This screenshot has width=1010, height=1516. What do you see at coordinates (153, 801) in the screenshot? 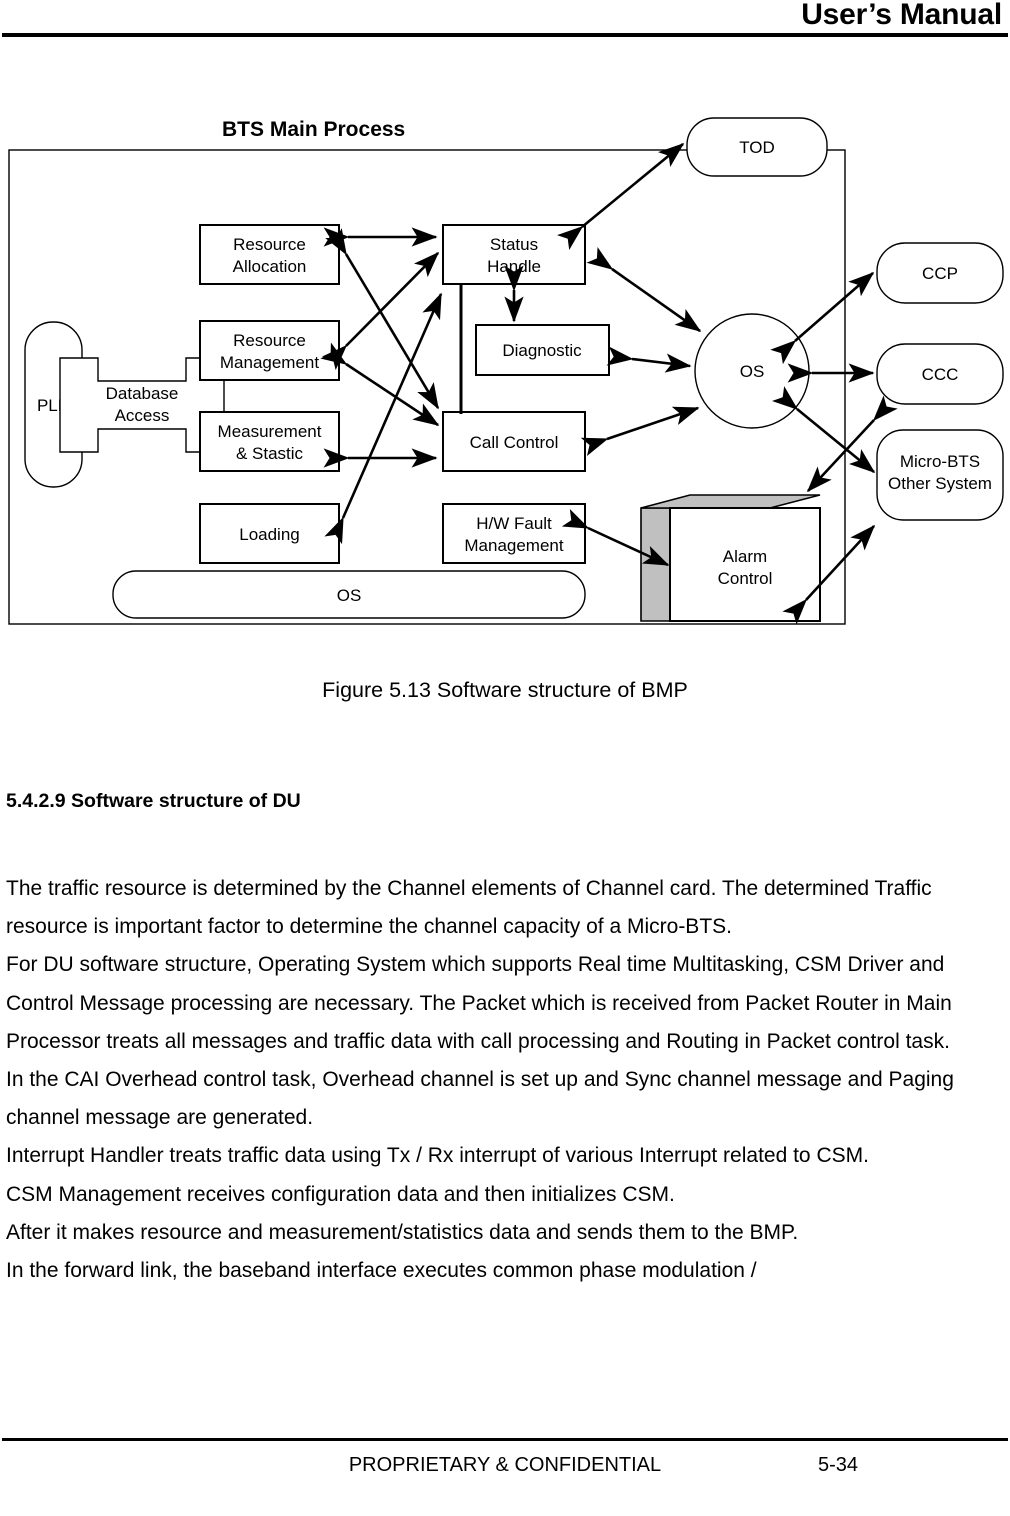
I see `section-heading: 5.4.2.9 Software structure of DU` at bounding box center [153, 801].